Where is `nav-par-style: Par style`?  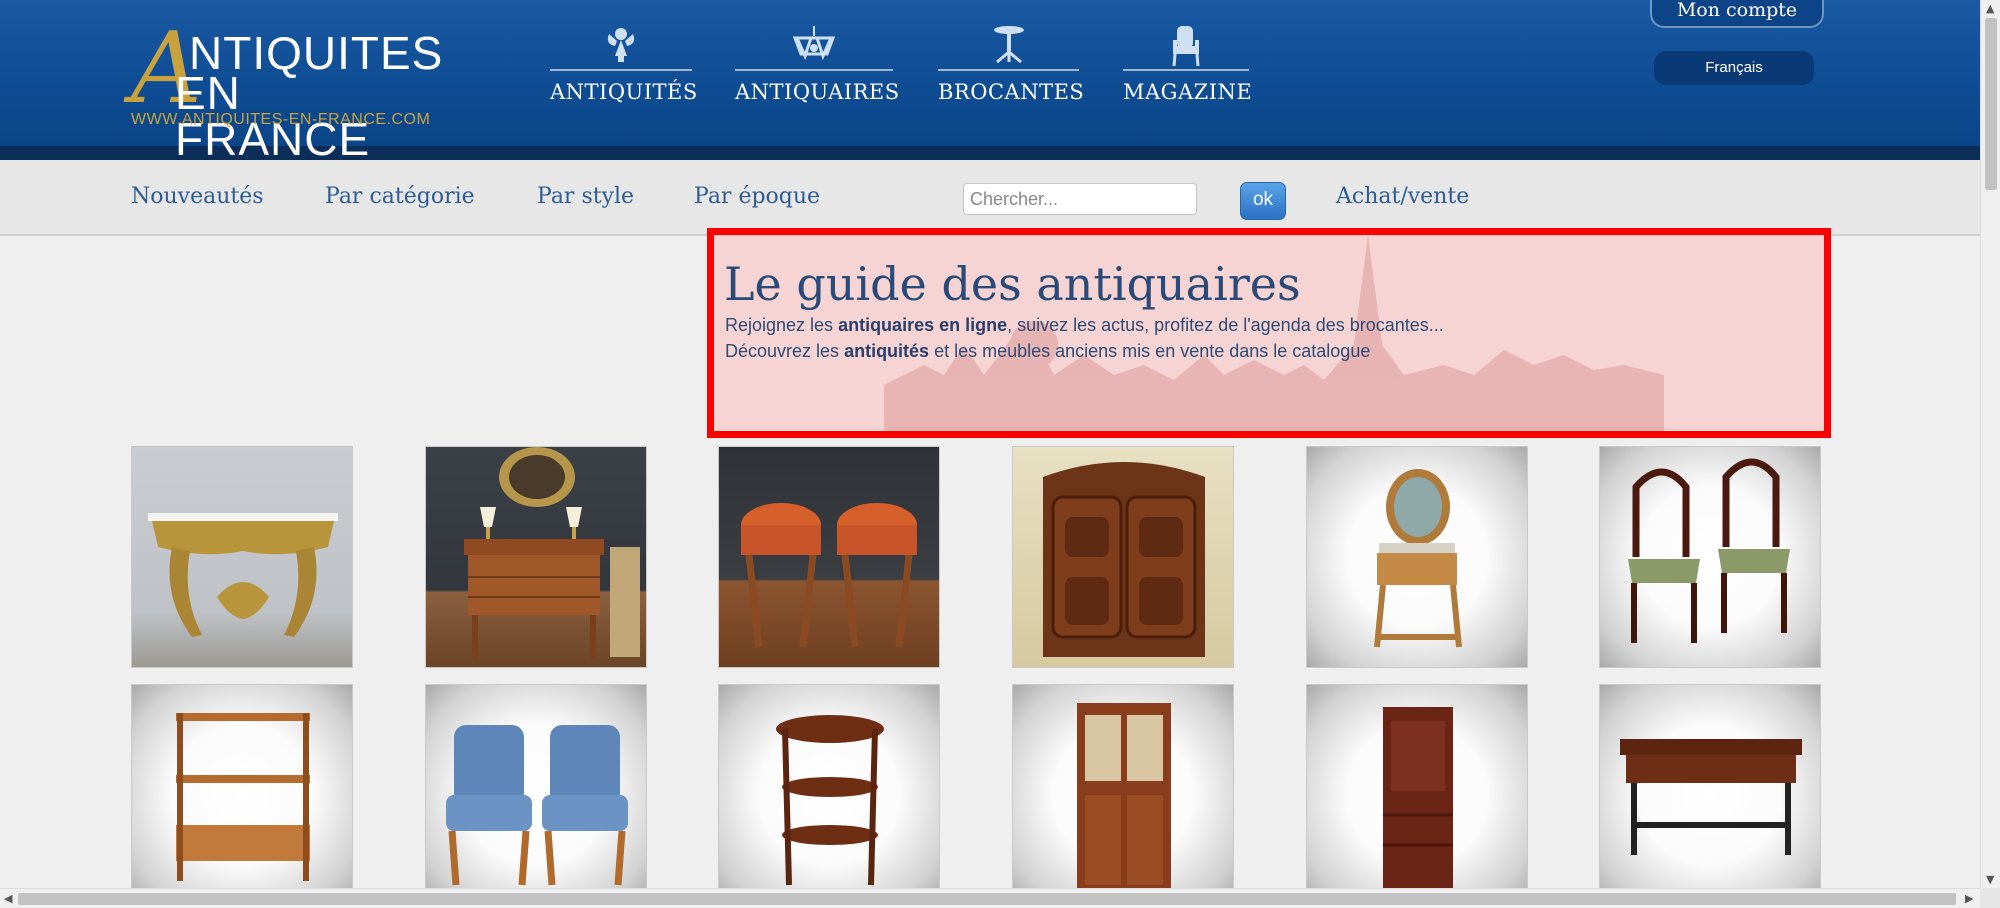 nav-par-style: Par style is located at coordinates (585, 196).